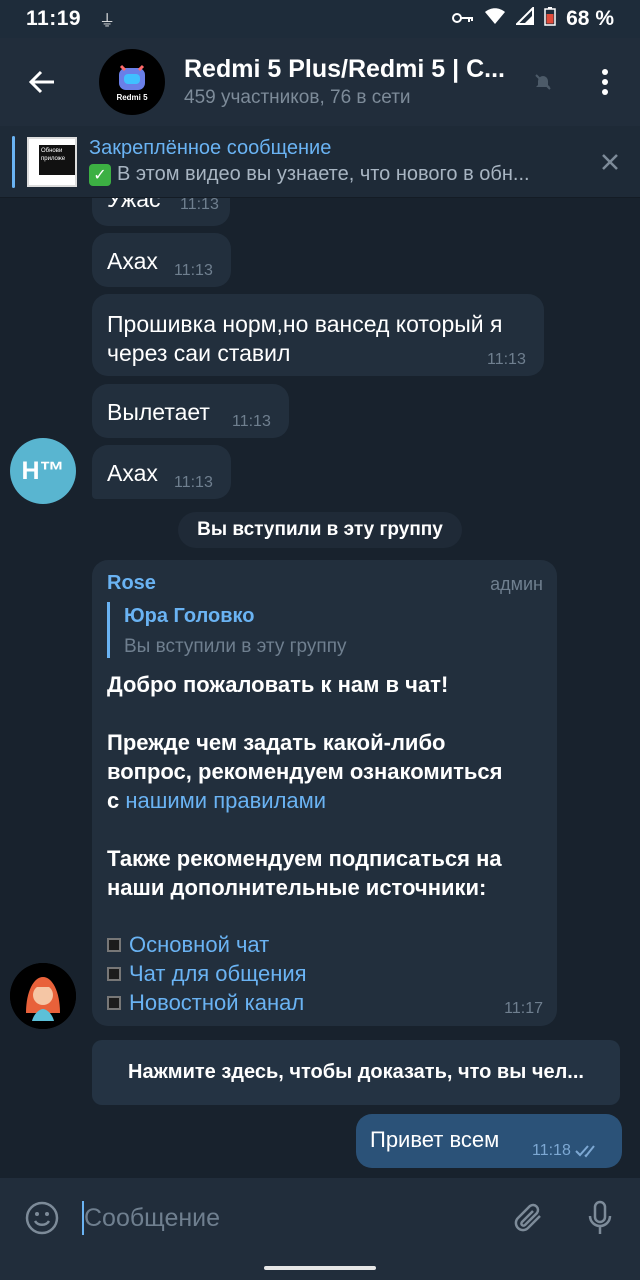 Image resolution: width=640 pixels, height=1280 pixels. Describe the element at coordinates (131, 583) in the screenshot. I see `sender-name: Rose` at that location.